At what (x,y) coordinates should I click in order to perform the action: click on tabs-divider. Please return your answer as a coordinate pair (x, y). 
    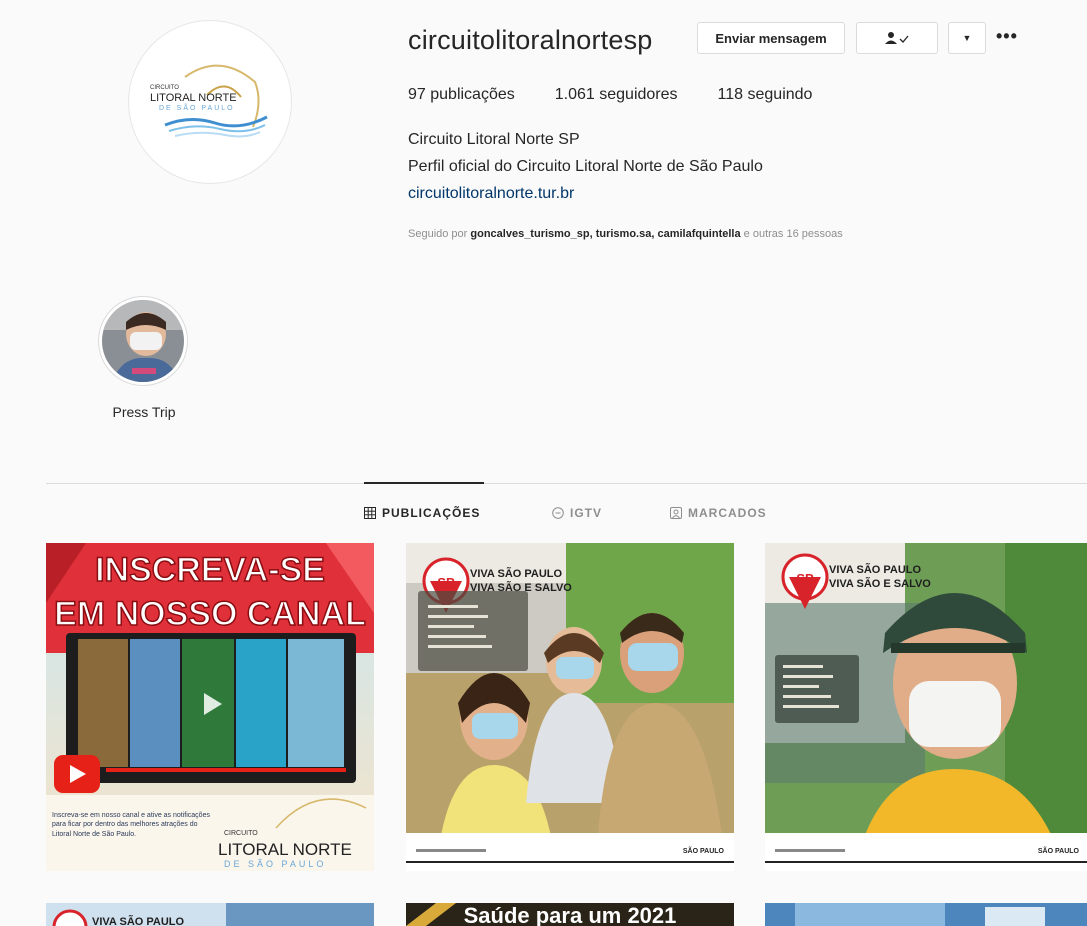
    Looking at the image, I should click on (566, 483).